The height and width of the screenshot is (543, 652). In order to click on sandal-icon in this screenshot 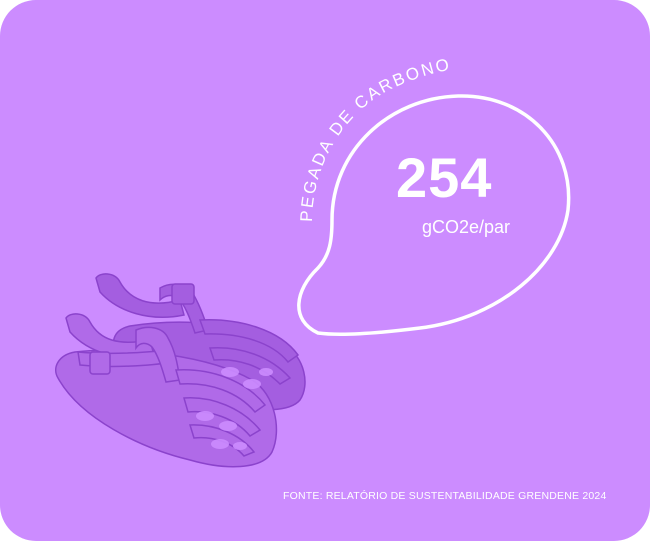, I will do `click(180, 370)`.